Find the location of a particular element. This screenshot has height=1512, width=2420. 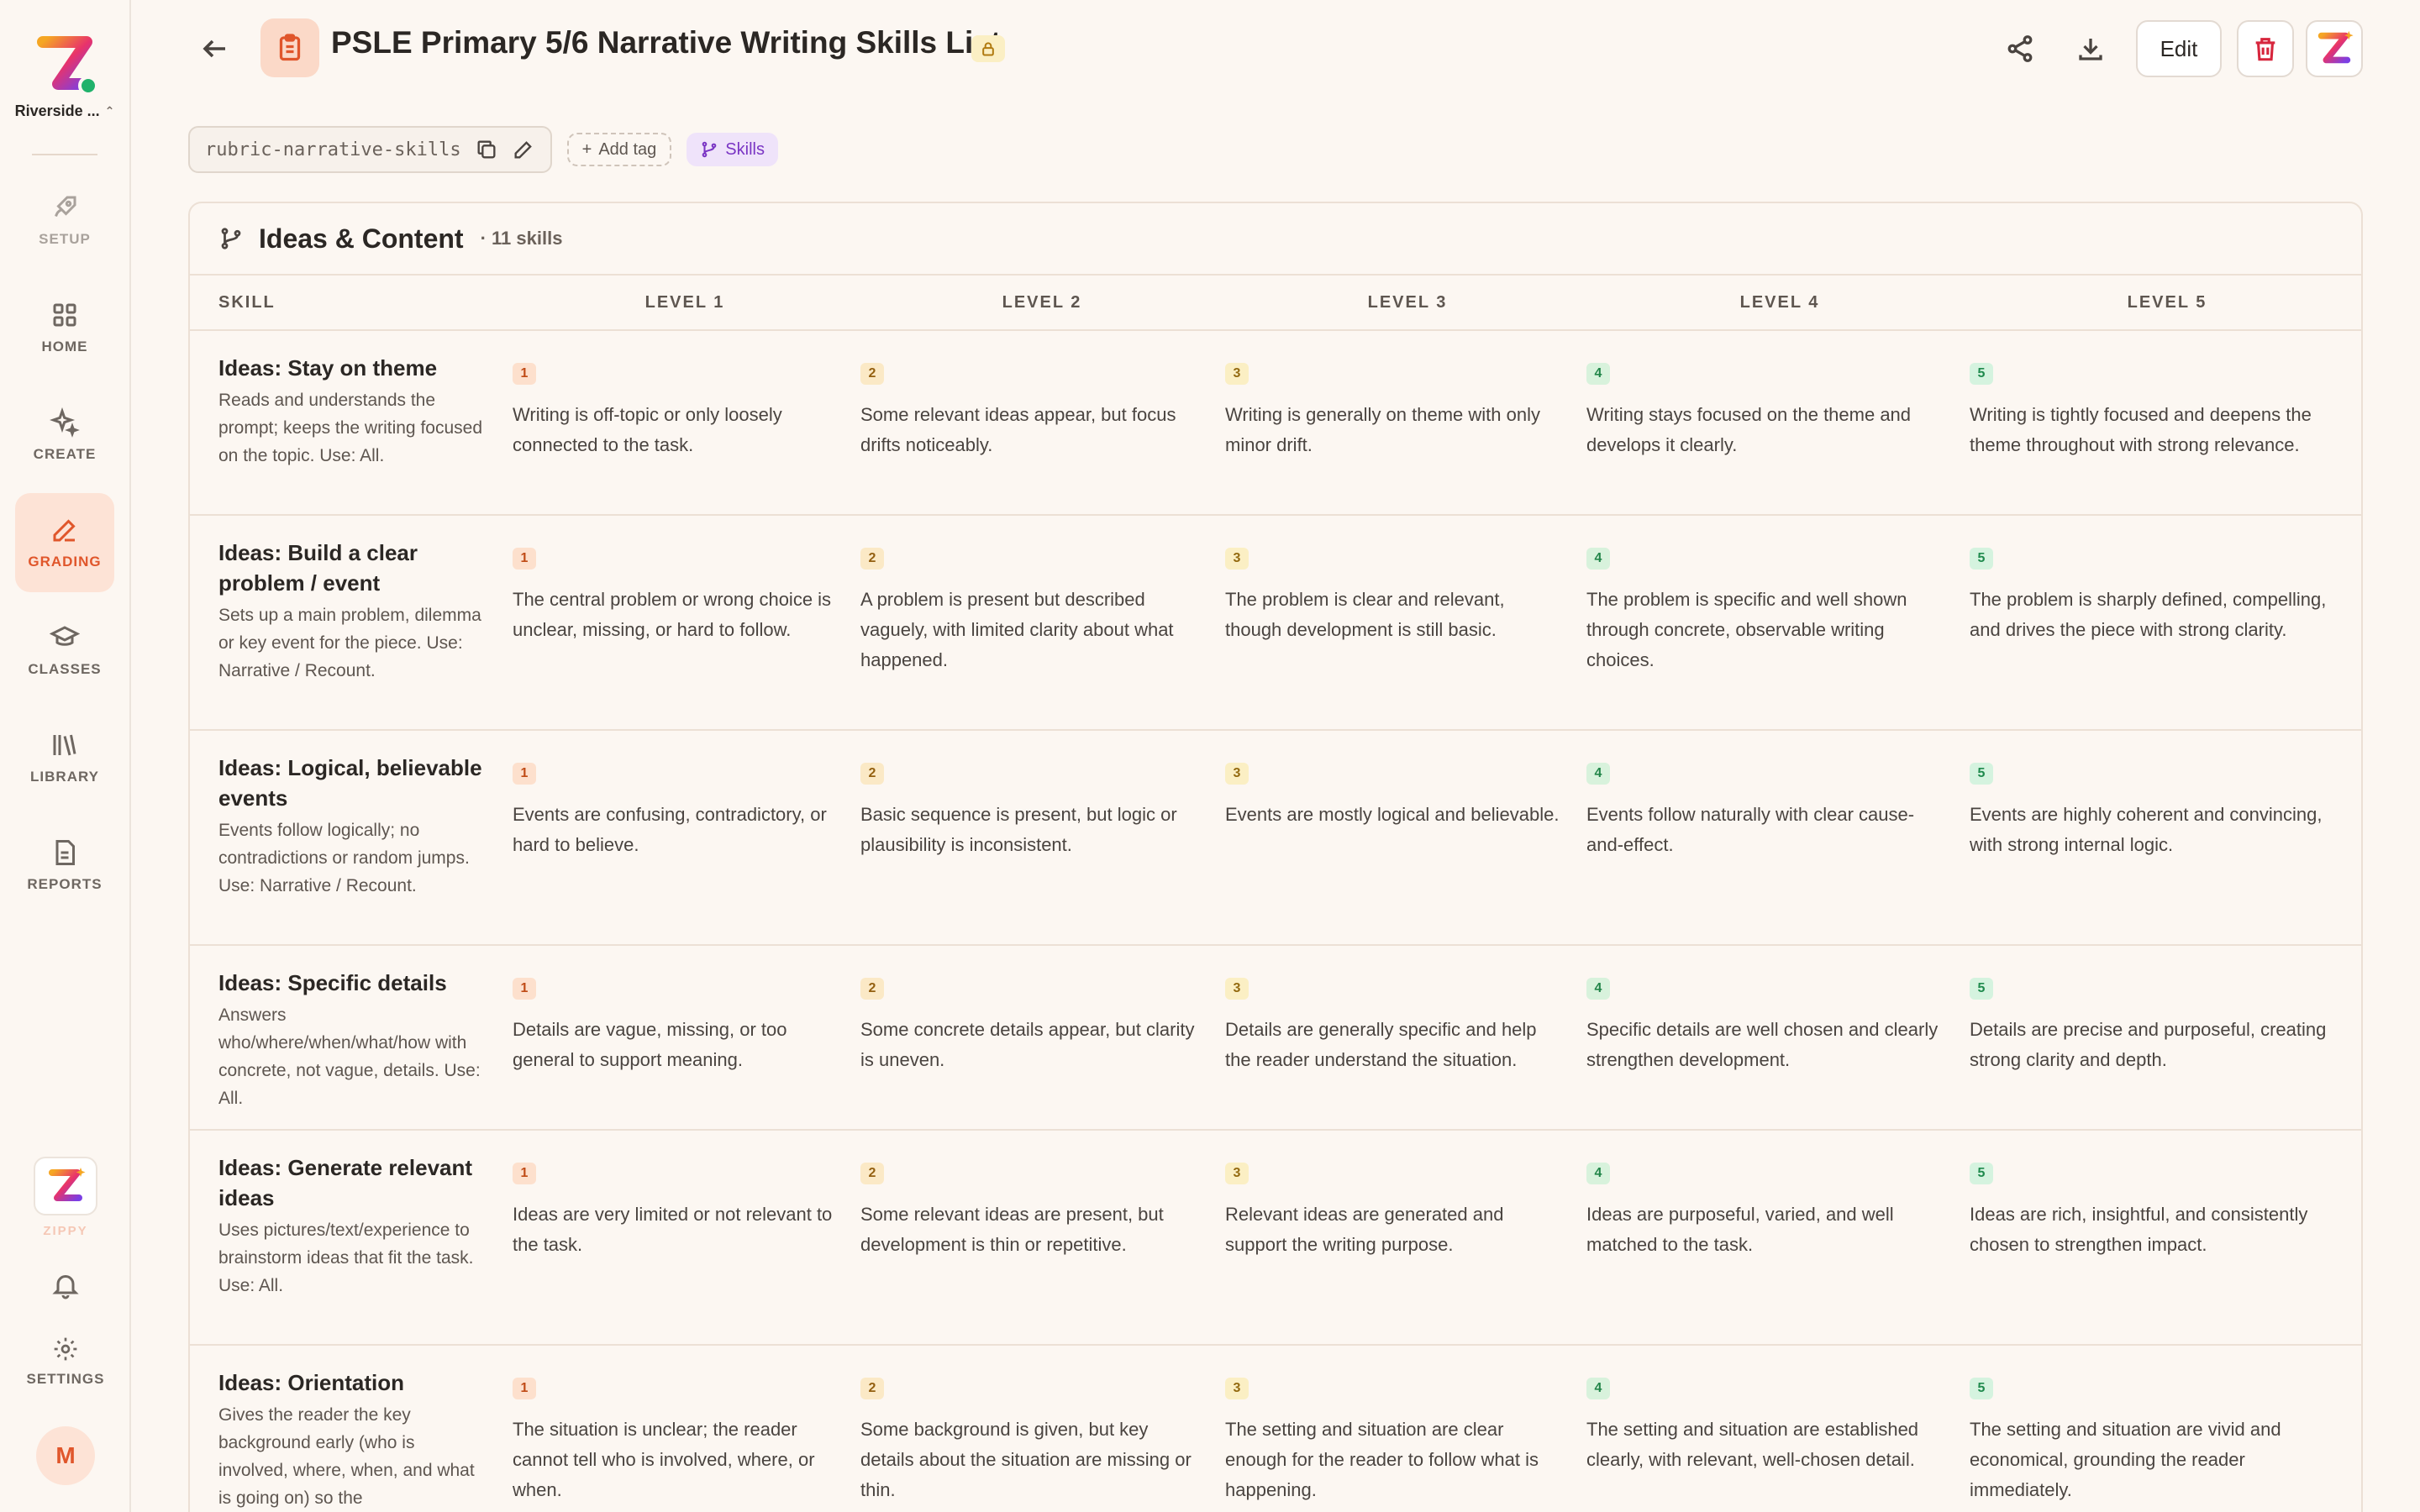

share-button is located at coordinates (2022, 50).